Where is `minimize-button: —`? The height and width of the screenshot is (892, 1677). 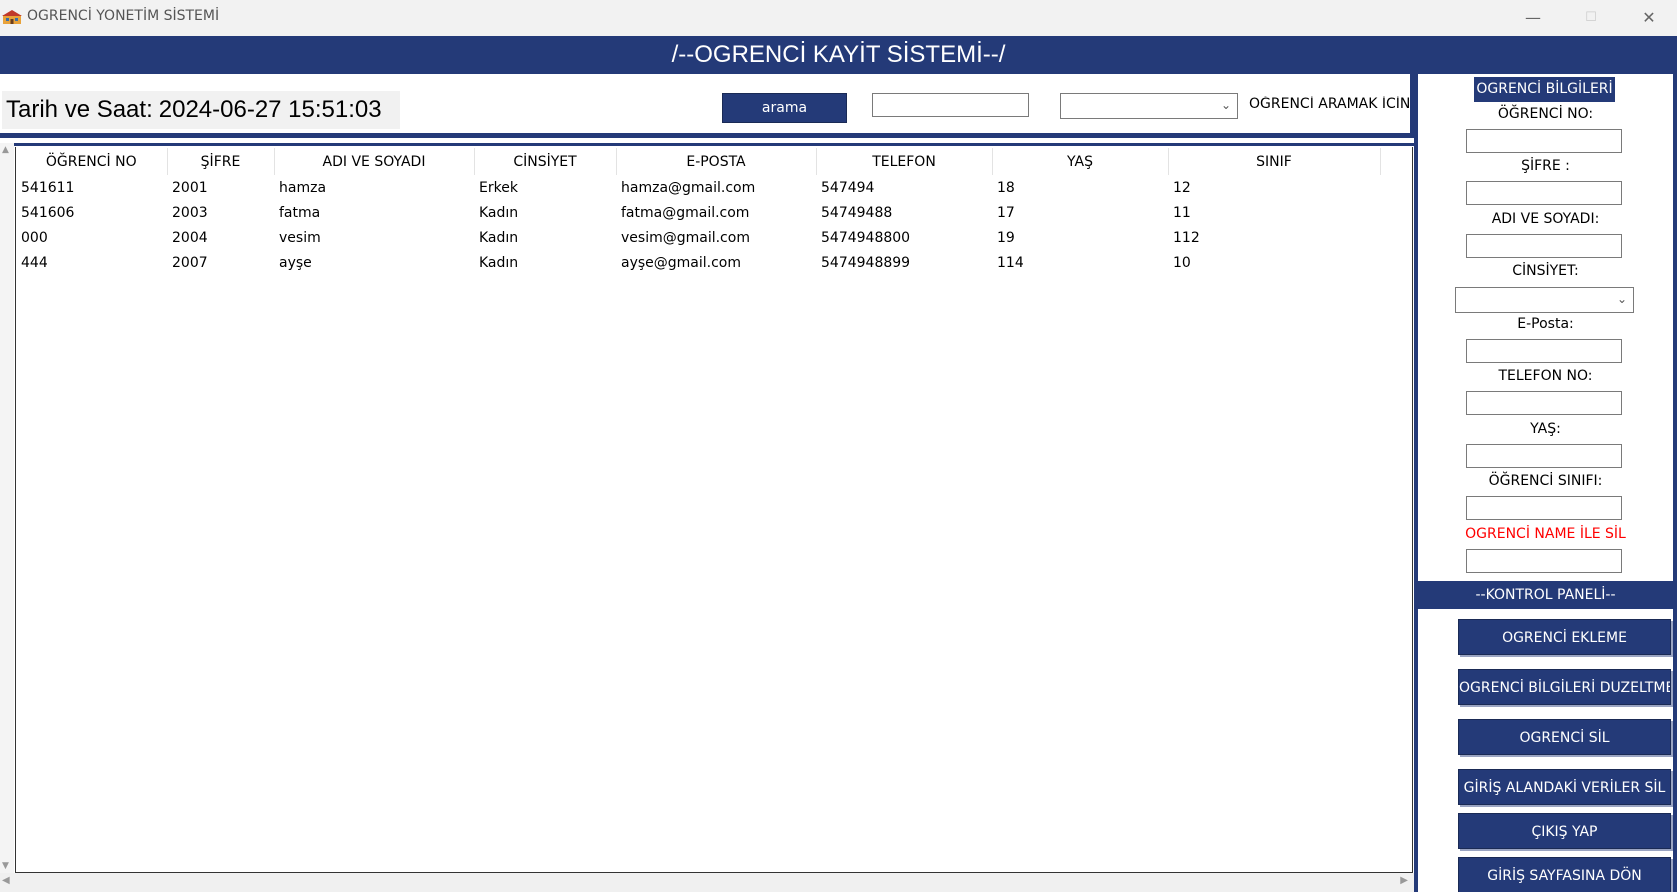
minimize-button: — is located at coordinates (1533, 17).